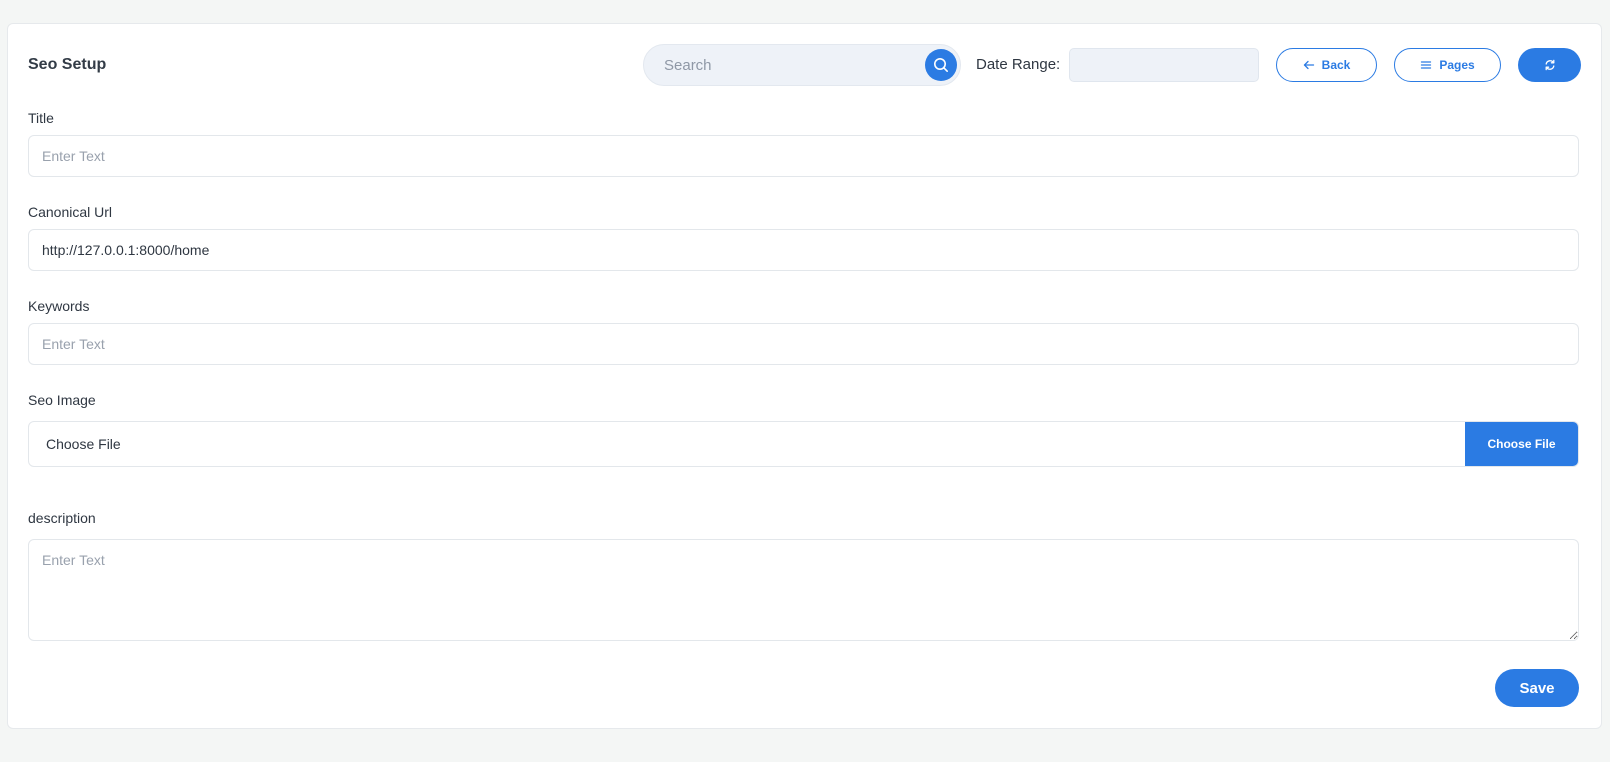 The image size is (1610, 762). I want to click on card-header: Seo Setup Date Range: Back, so click(804, 64).